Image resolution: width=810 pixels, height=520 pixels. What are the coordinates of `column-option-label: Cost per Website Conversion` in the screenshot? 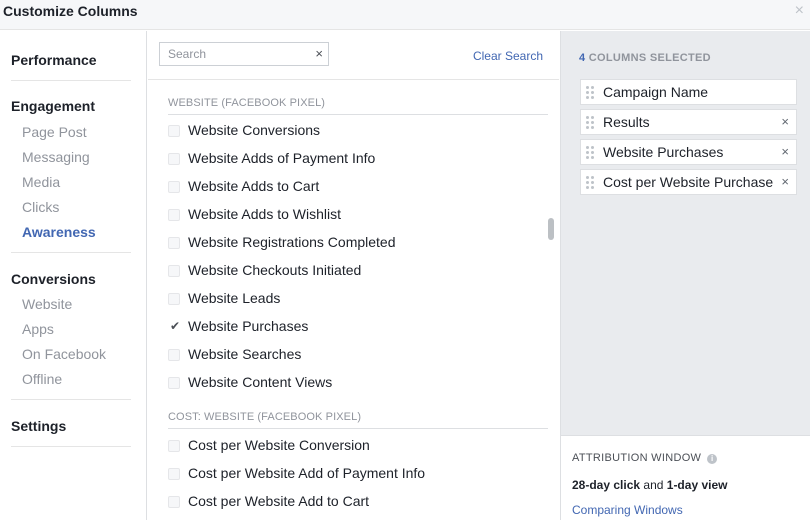 It's located at (279, 445).